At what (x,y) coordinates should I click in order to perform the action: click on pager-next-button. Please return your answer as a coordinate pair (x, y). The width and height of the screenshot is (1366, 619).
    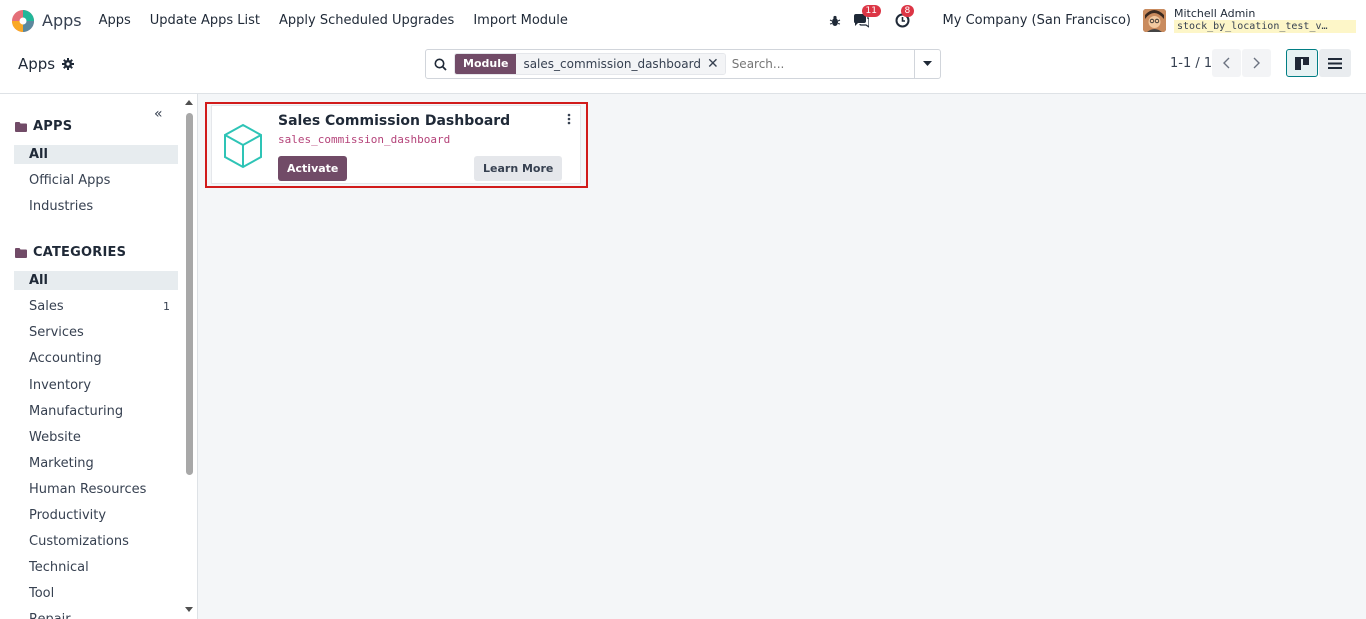
    Looking at the image, I should click on (1256, 63).